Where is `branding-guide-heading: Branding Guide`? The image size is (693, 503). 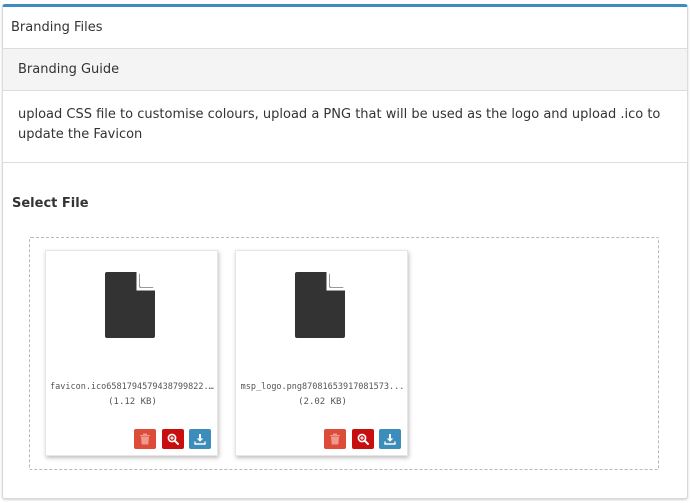
branding-guide-heading: Branding Guide is located at coordinates (345, 70).